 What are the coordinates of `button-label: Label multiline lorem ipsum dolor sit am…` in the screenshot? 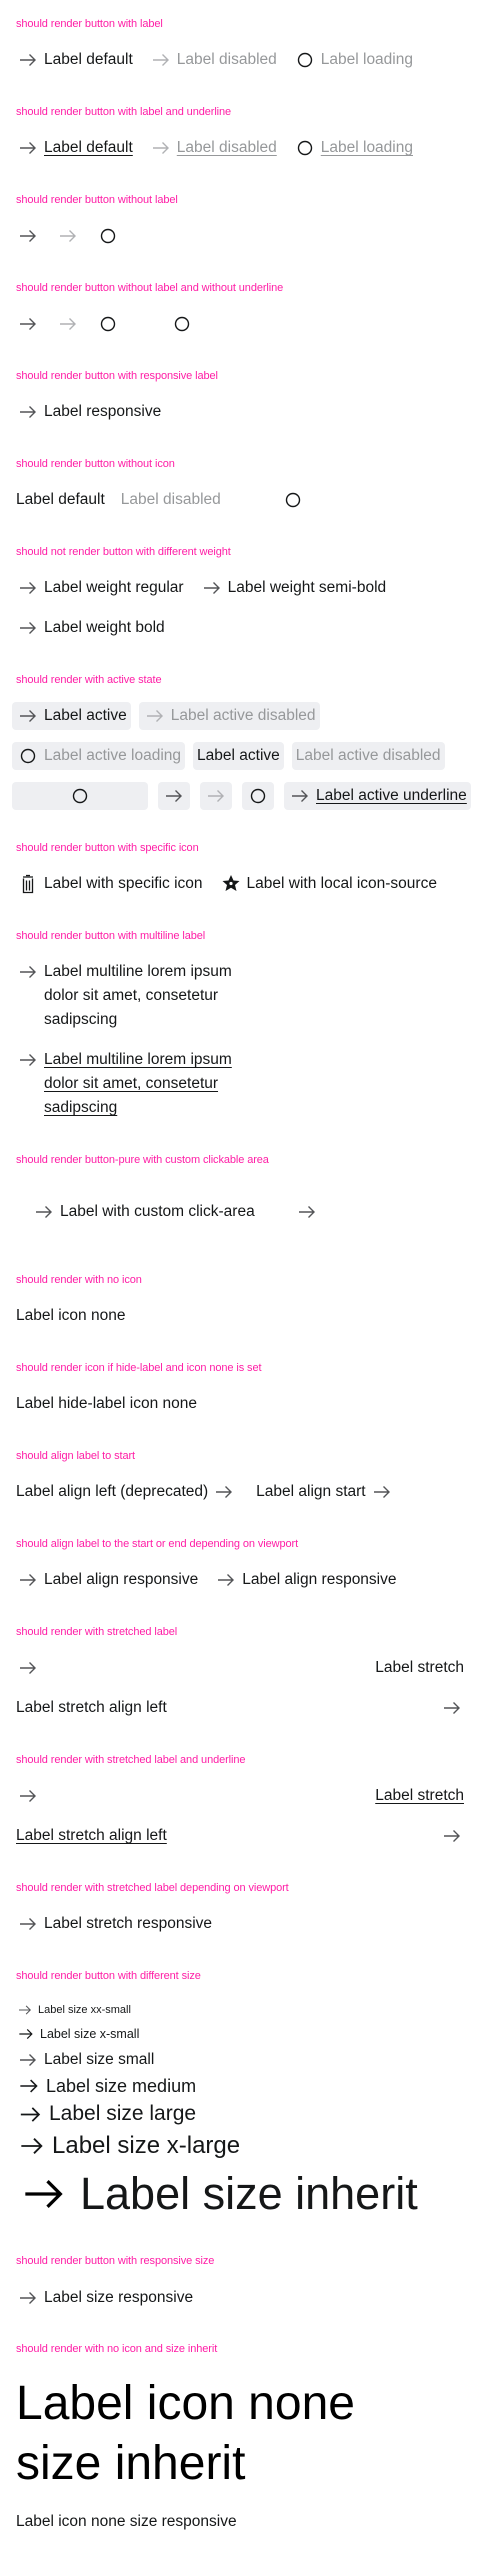 It's located at (138, 995).